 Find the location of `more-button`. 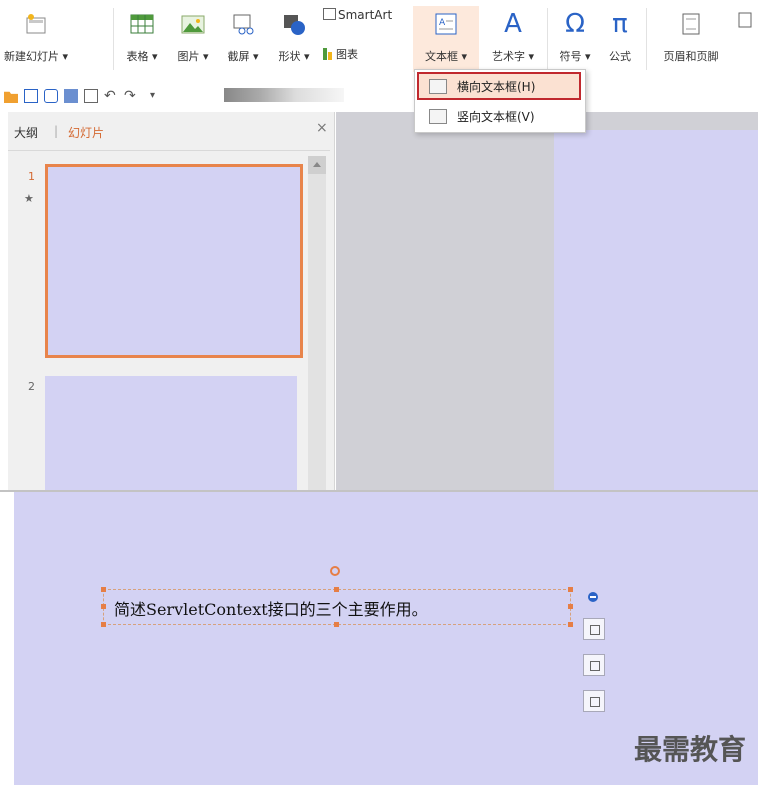

more-button is located at coordinates (745, 40).